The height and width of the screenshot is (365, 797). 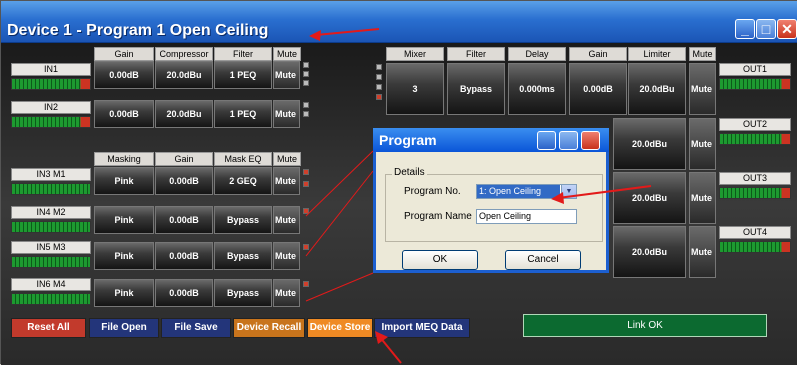 I want to click on header-mask-eq: Mask EQ, so click(x=243, y=159).